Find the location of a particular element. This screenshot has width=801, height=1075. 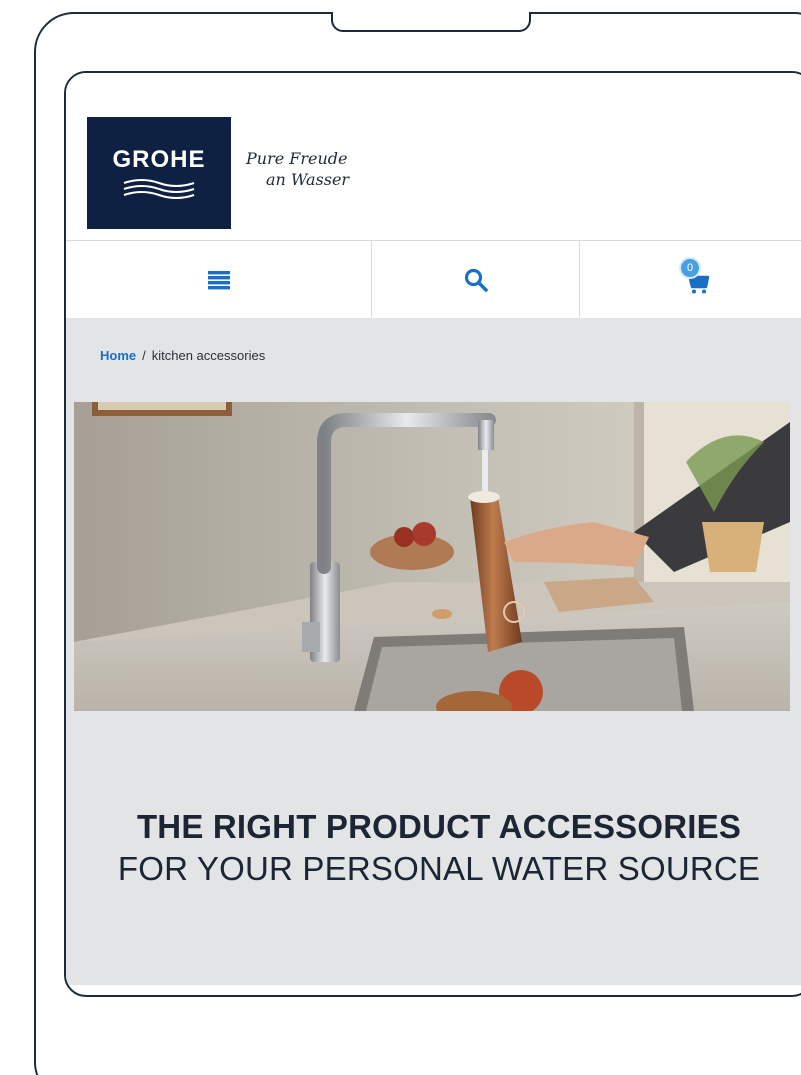

site-header: GROHE Pure Freude an Wasser is located at coordinates (433, 156).